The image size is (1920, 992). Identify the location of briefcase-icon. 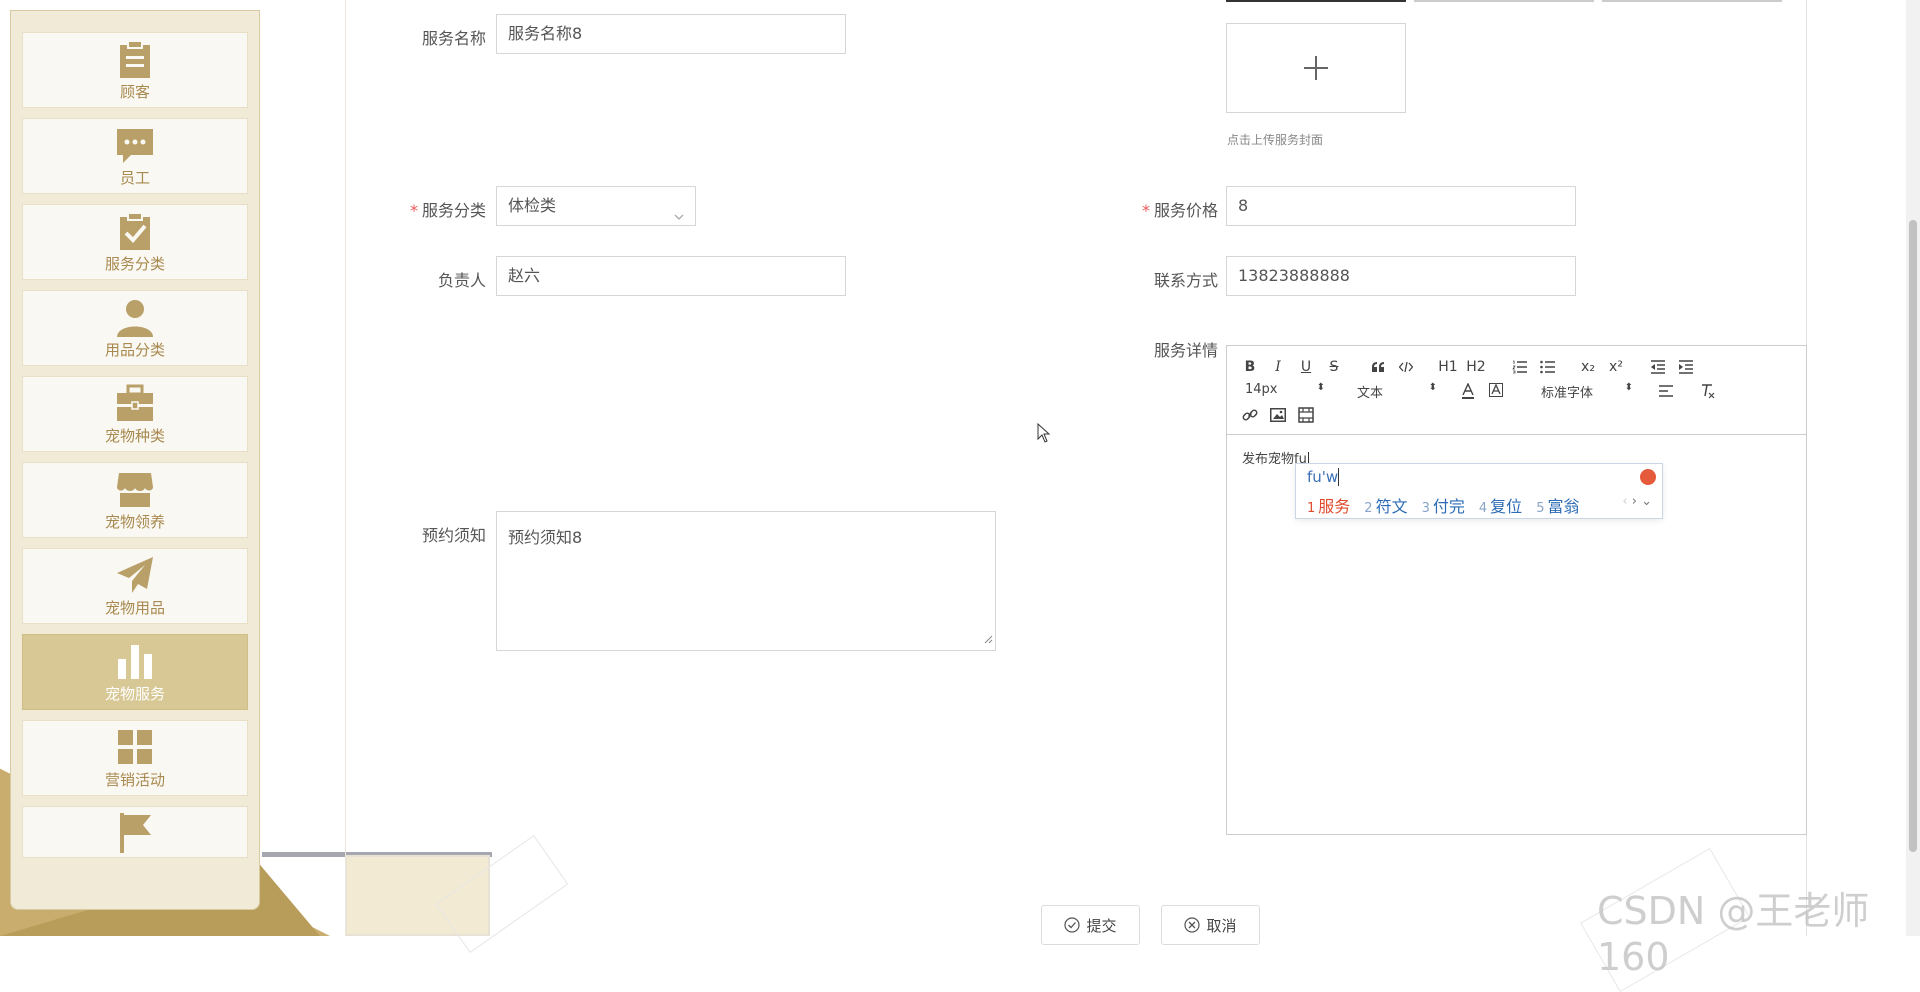
(135, 403).